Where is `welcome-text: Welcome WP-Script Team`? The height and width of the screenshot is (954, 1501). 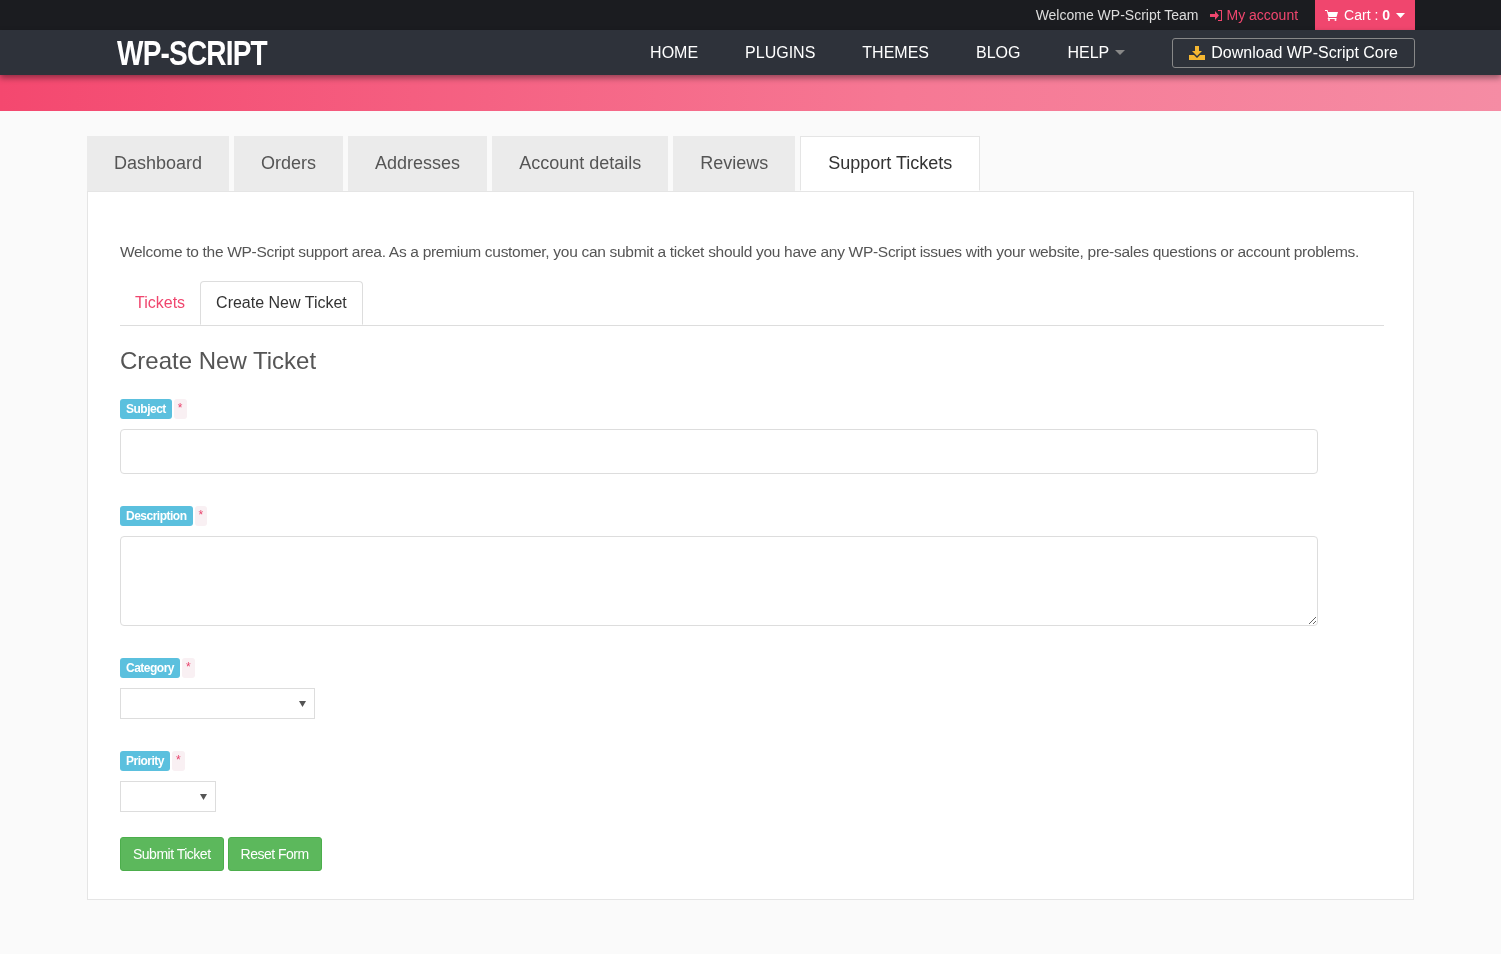
welcome-text: Welcome WP-Script Team is located at coordinates (1117, 15).